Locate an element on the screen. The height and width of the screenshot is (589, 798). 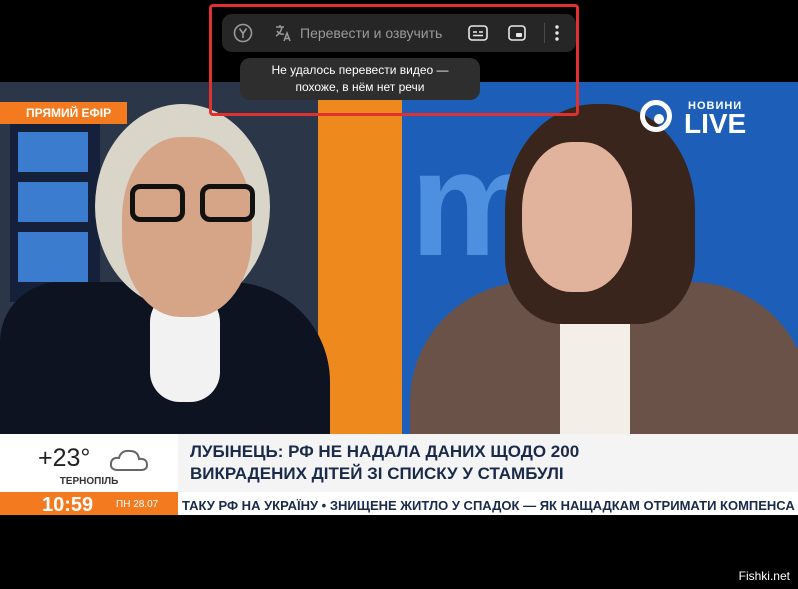
clock-time: 10:59 is located at coordinates (68, 504).